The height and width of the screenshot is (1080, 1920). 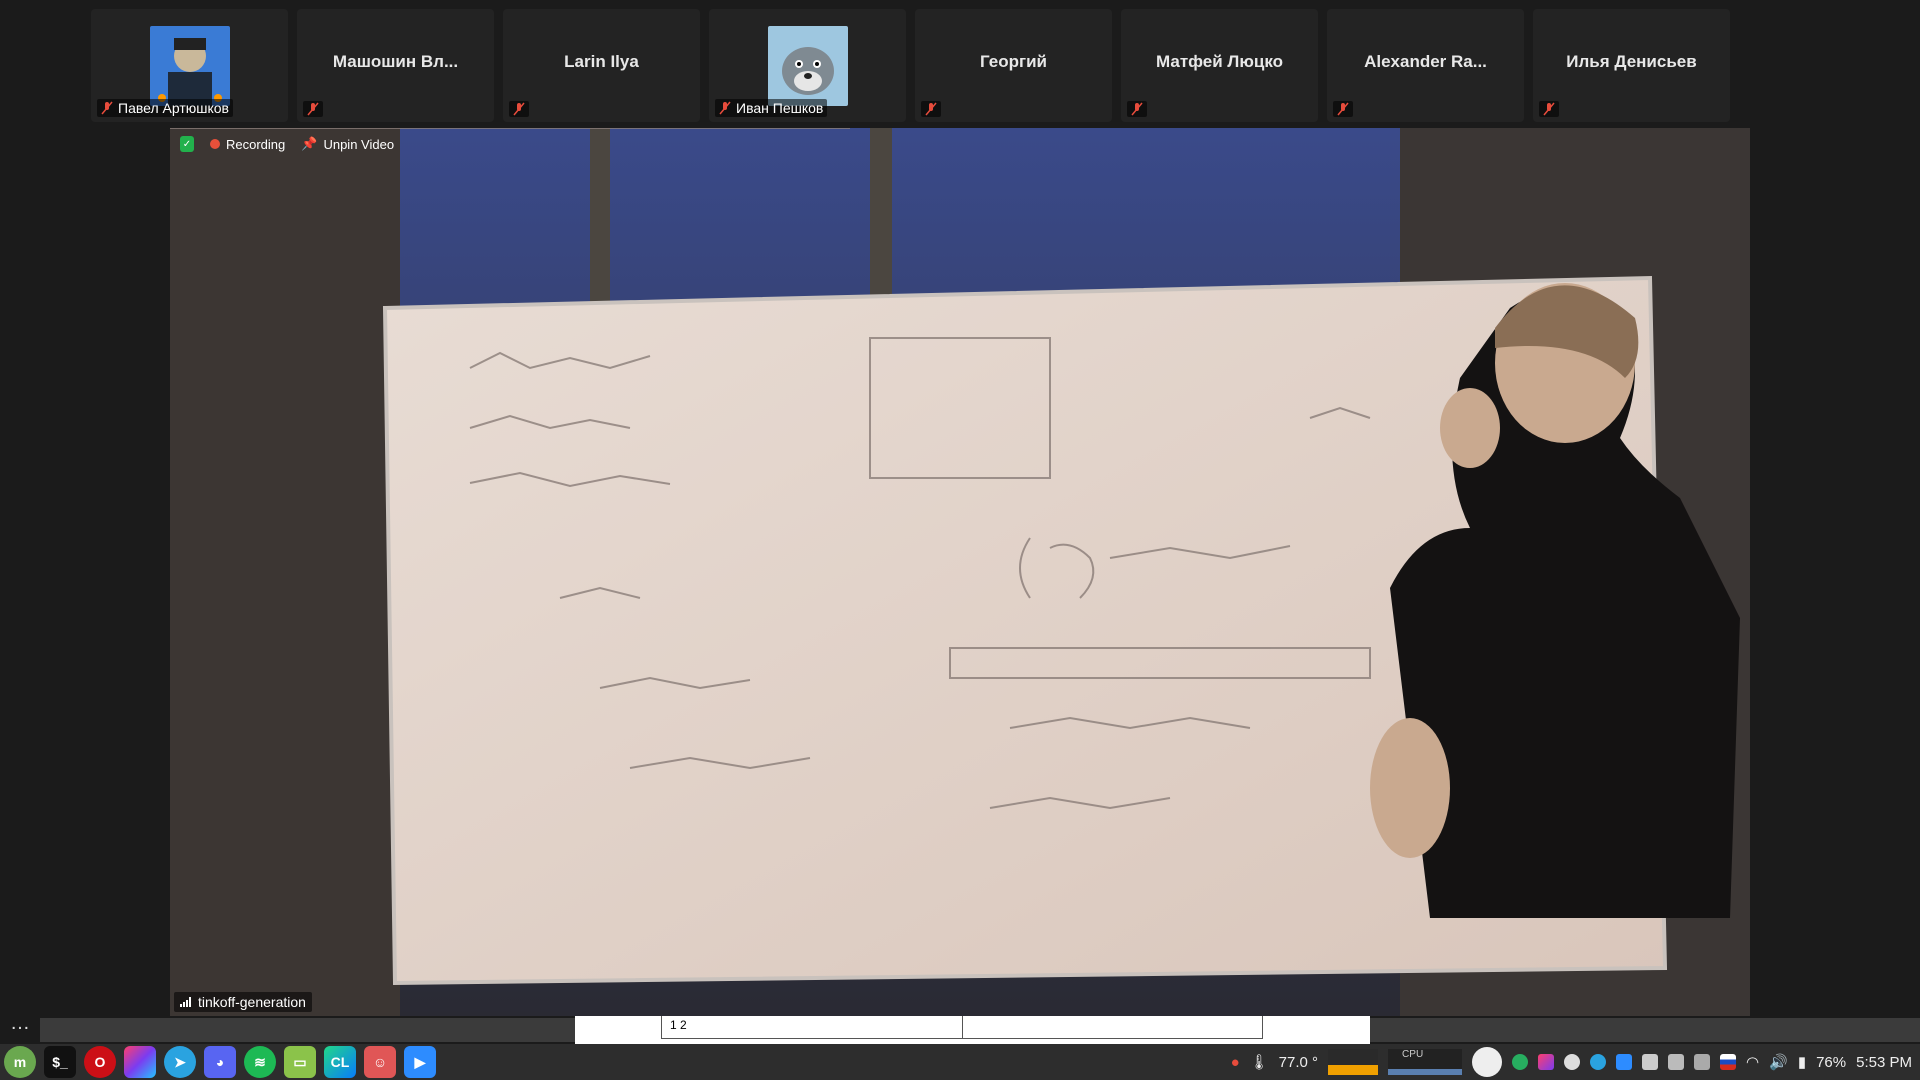 What do you see at coordinates (340, 1062) in the screenshot?
I see `clion-icon: CL` at bounding box center [340, 1062].